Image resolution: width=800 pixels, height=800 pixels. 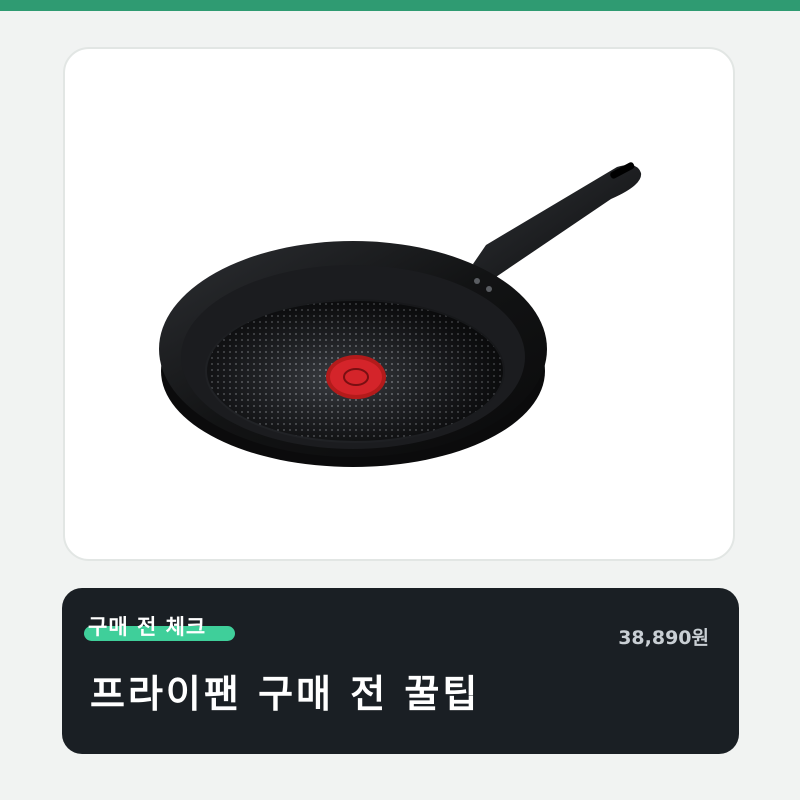 What do you see at coordinates (356, 377) in the screenshot?
I see `thermo-spot-indicator` at bounding box center [356, 377].